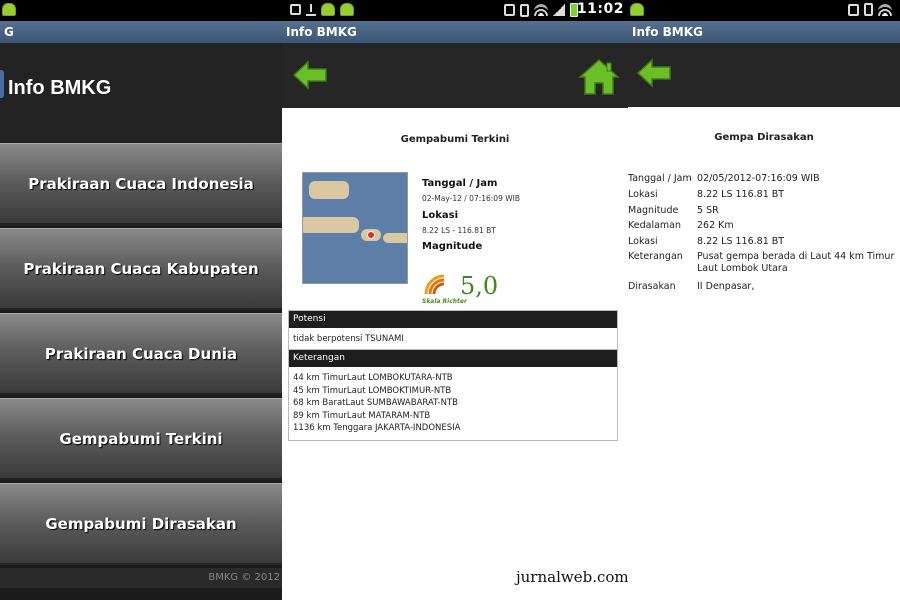 The width and height of the screenshot is (900, 600). I want to click on detail-value: 5 SR, so click(708, 210).